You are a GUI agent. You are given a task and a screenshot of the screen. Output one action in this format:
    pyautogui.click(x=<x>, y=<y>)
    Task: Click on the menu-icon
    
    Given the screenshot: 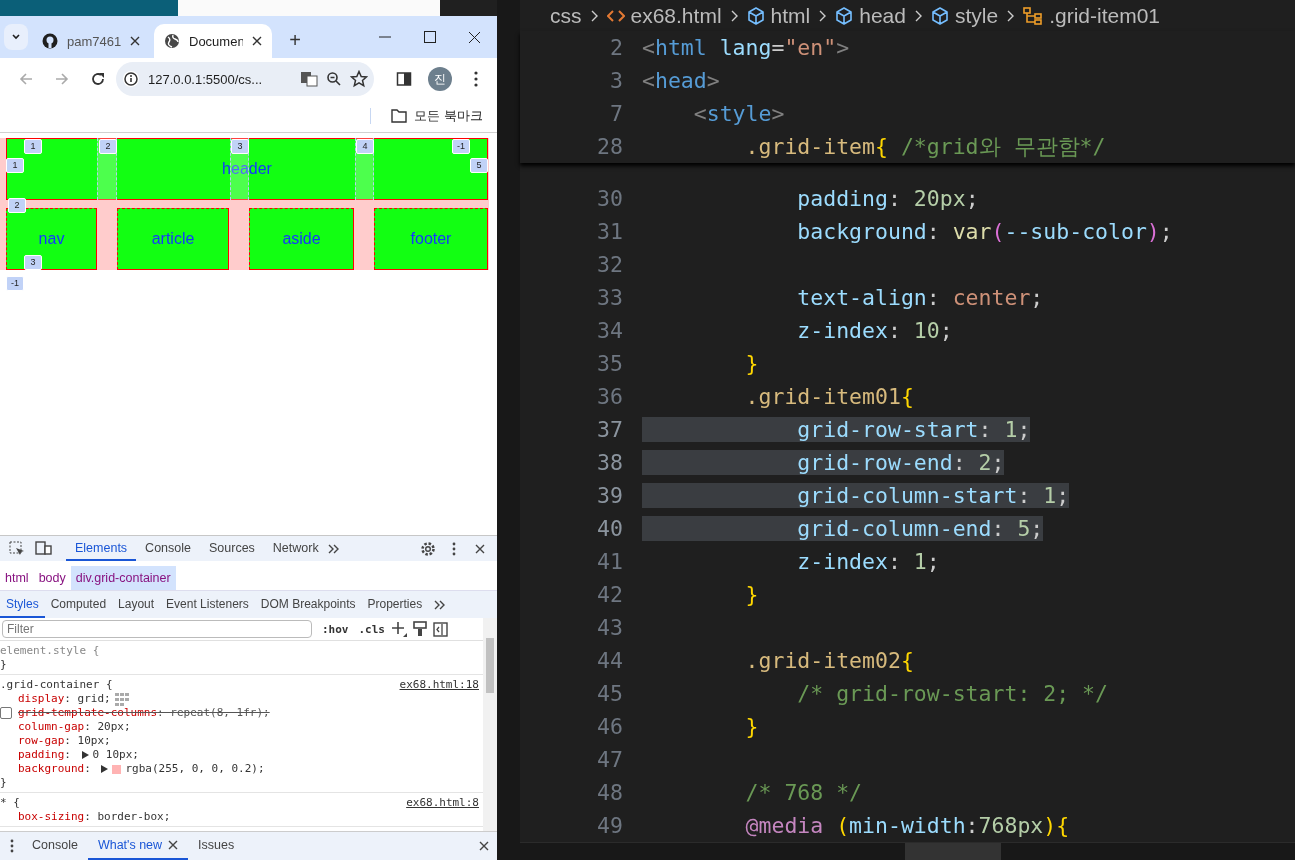 What is the action you would take?
    pyautogui.click(x=476, y=79)
    